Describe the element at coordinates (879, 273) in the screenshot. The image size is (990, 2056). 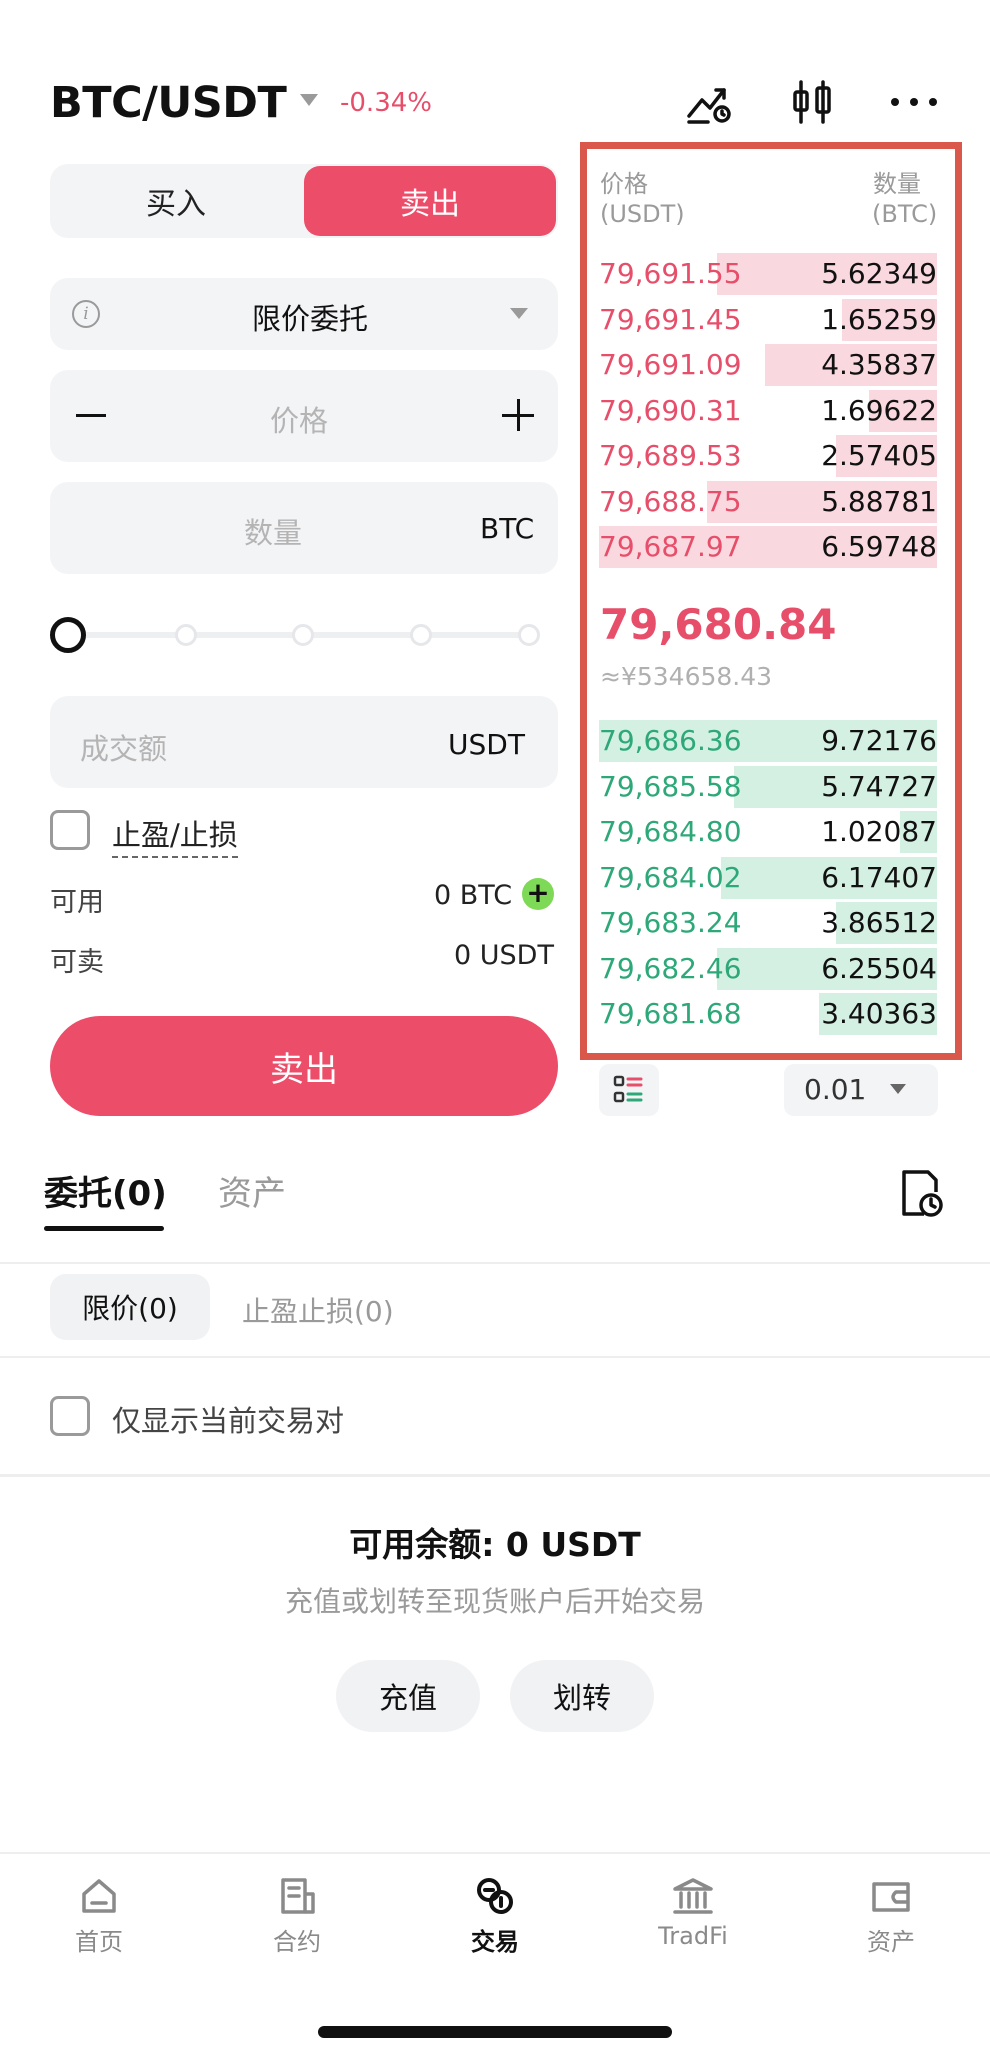
I see `ask-quantity: 5.62349` at that location.